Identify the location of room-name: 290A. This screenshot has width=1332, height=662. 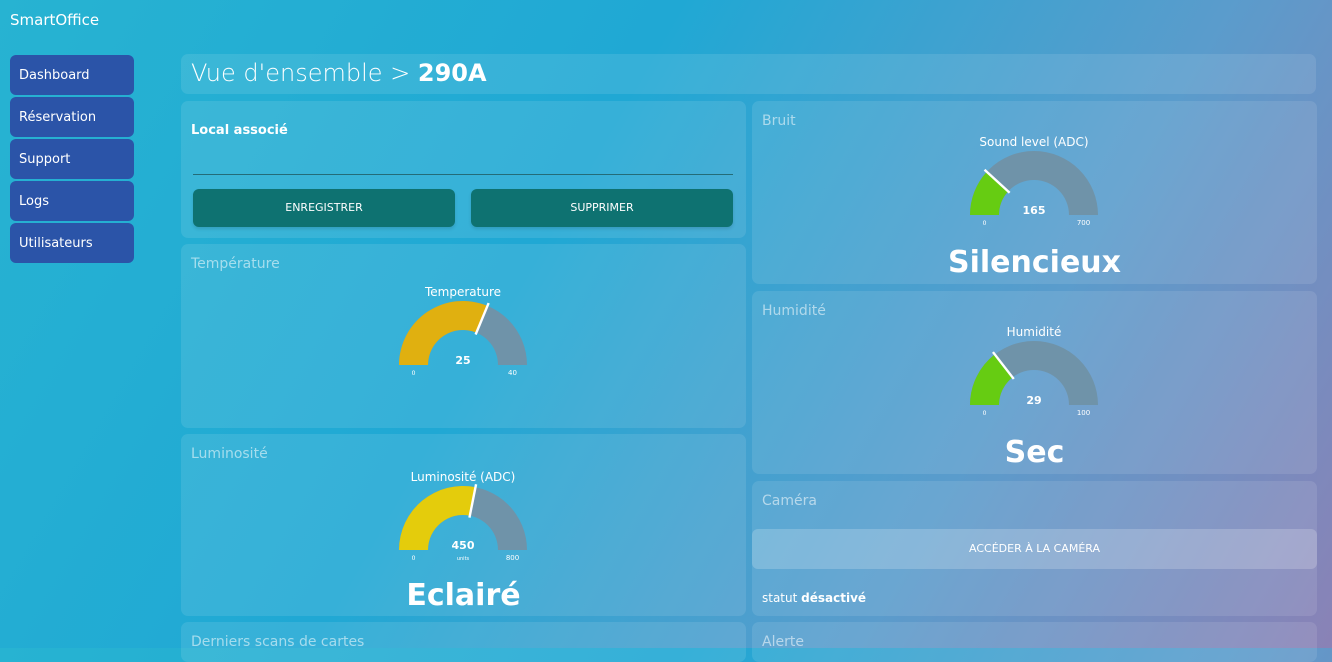
(452, 73).